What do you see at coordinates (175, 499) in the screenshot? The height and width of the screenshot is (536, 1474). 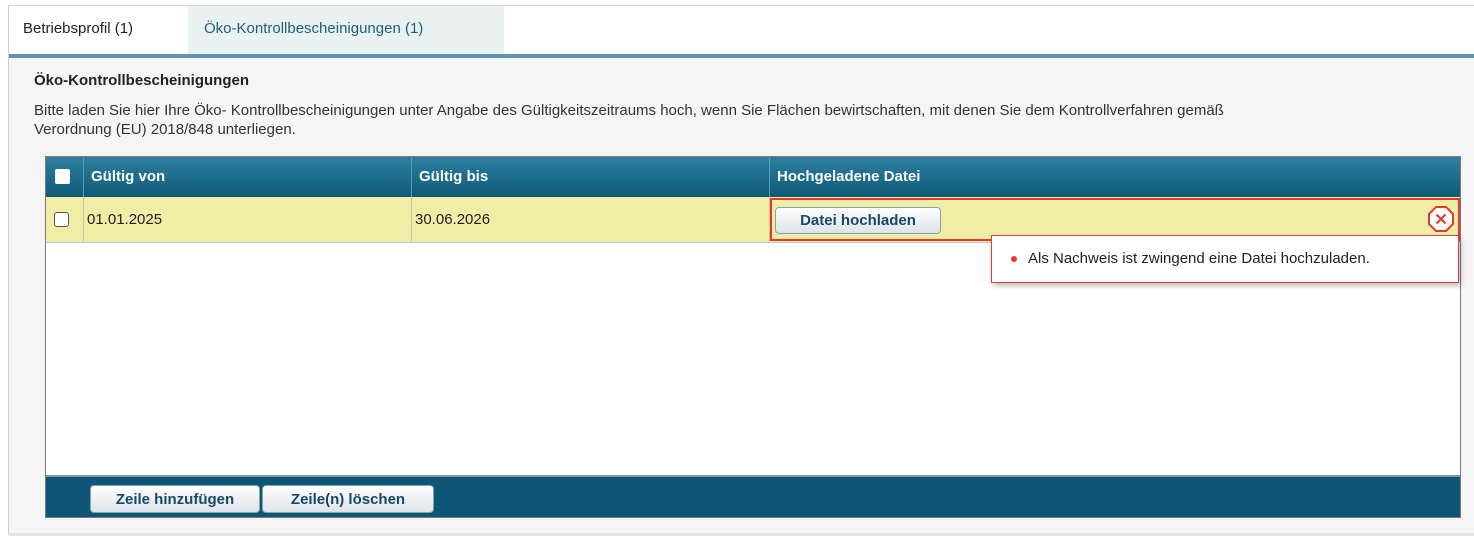 I see `add-row-button: Zeile hinzufügen` at bounding box center [175, 499].